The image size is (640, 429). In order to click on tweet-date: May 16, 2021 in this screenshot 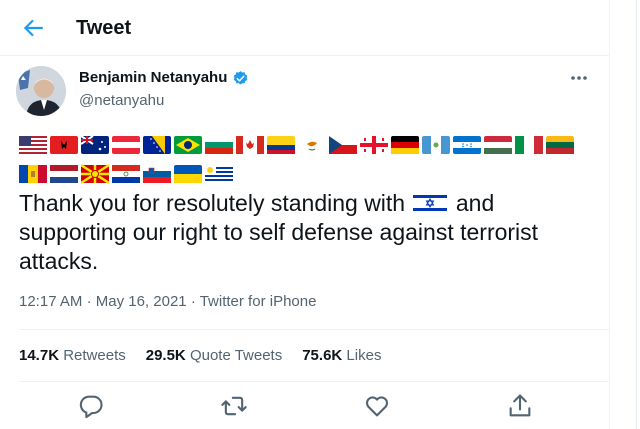, I will do `click(141, 301)`.